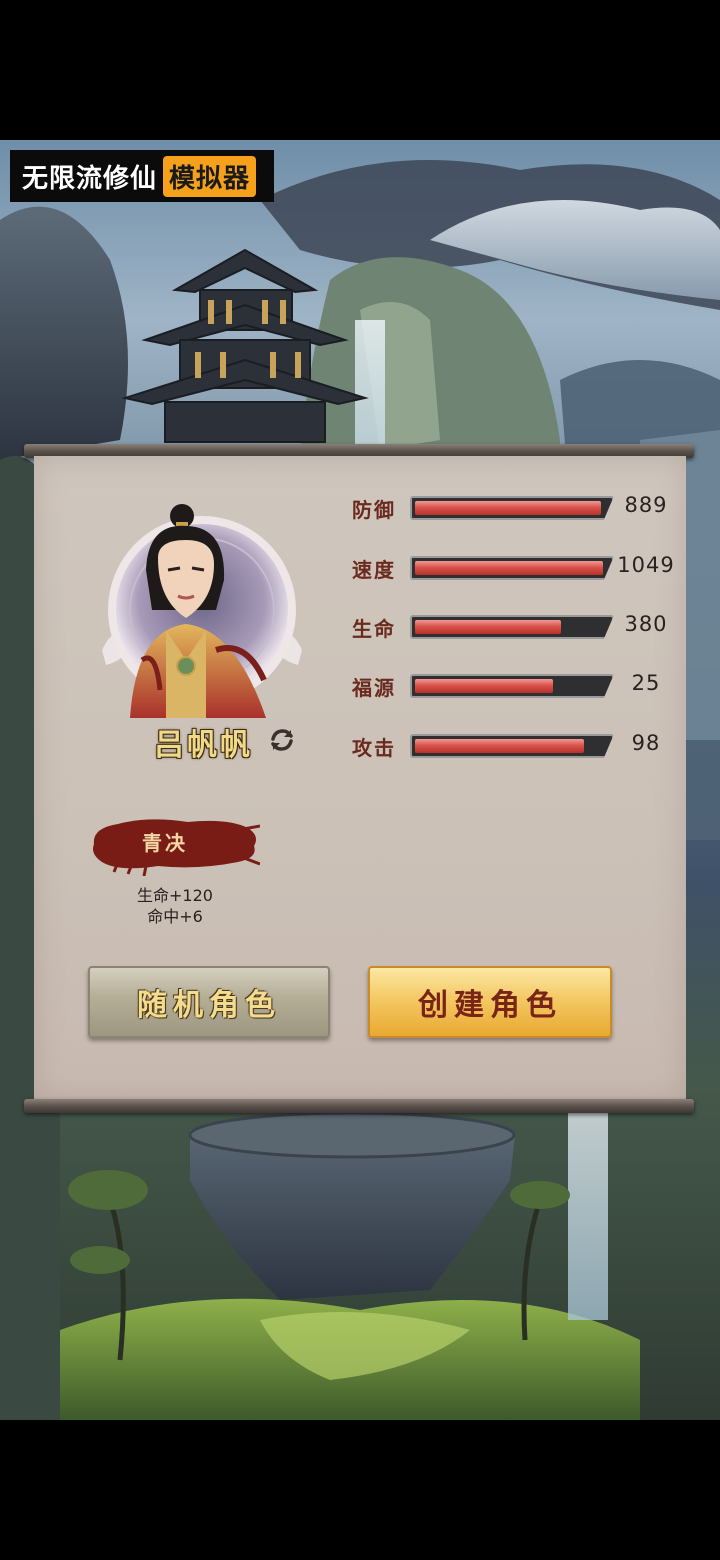 The width and height of the screenshot is (720, 1560). What do you see at coordinates (360, 1490) in the screenshot?
I see `bottom-black-bar` at bounding box center [360, 1490].